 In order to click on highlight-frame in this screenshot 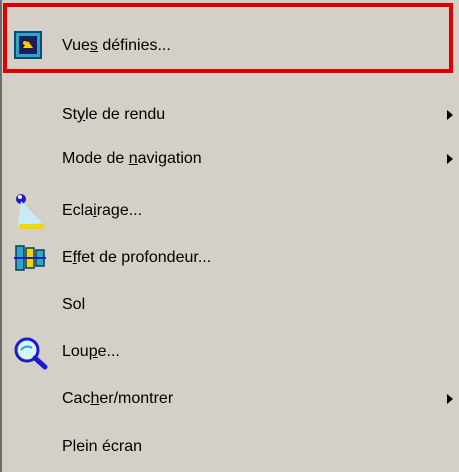, I will do `click(228, 38)`.